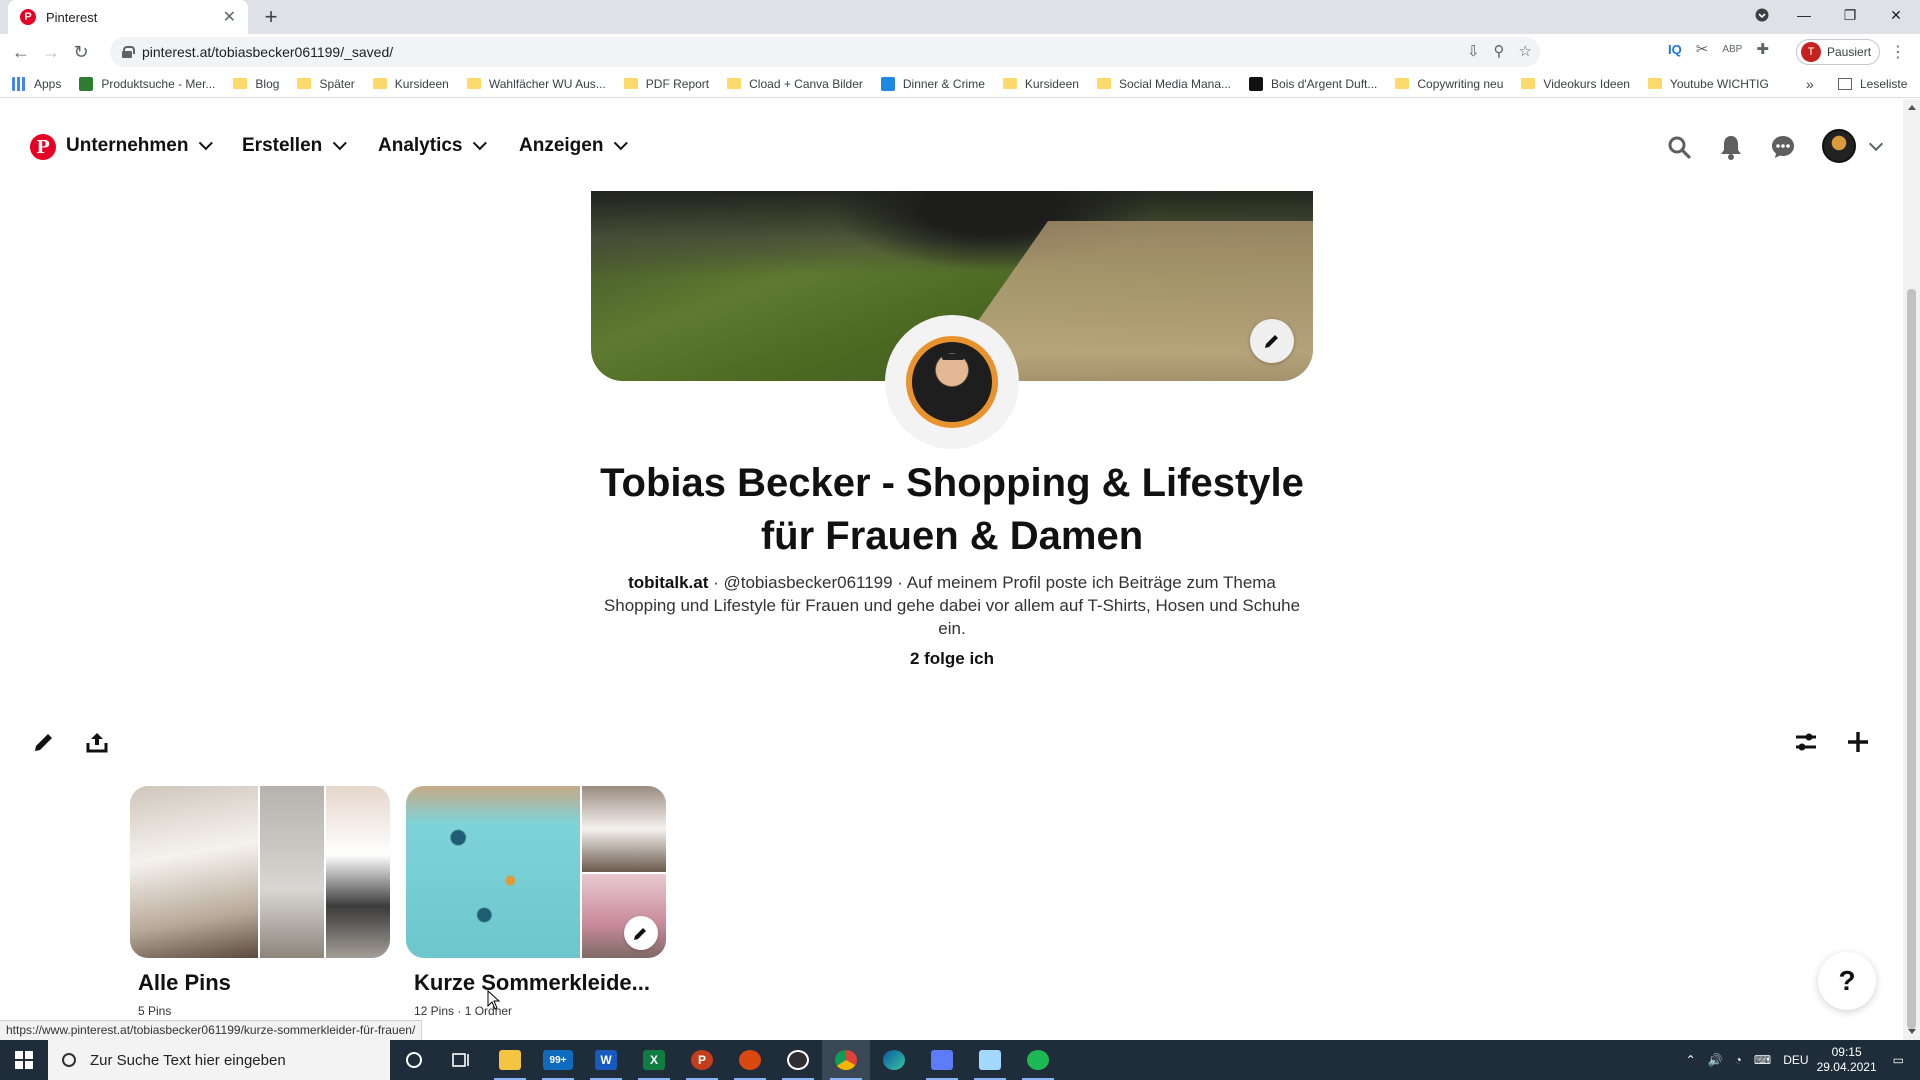 Image resolution: width=1920 pixels, height=1080 pixels. I want to click on bookmark-item: Apps, so click(36, 83).